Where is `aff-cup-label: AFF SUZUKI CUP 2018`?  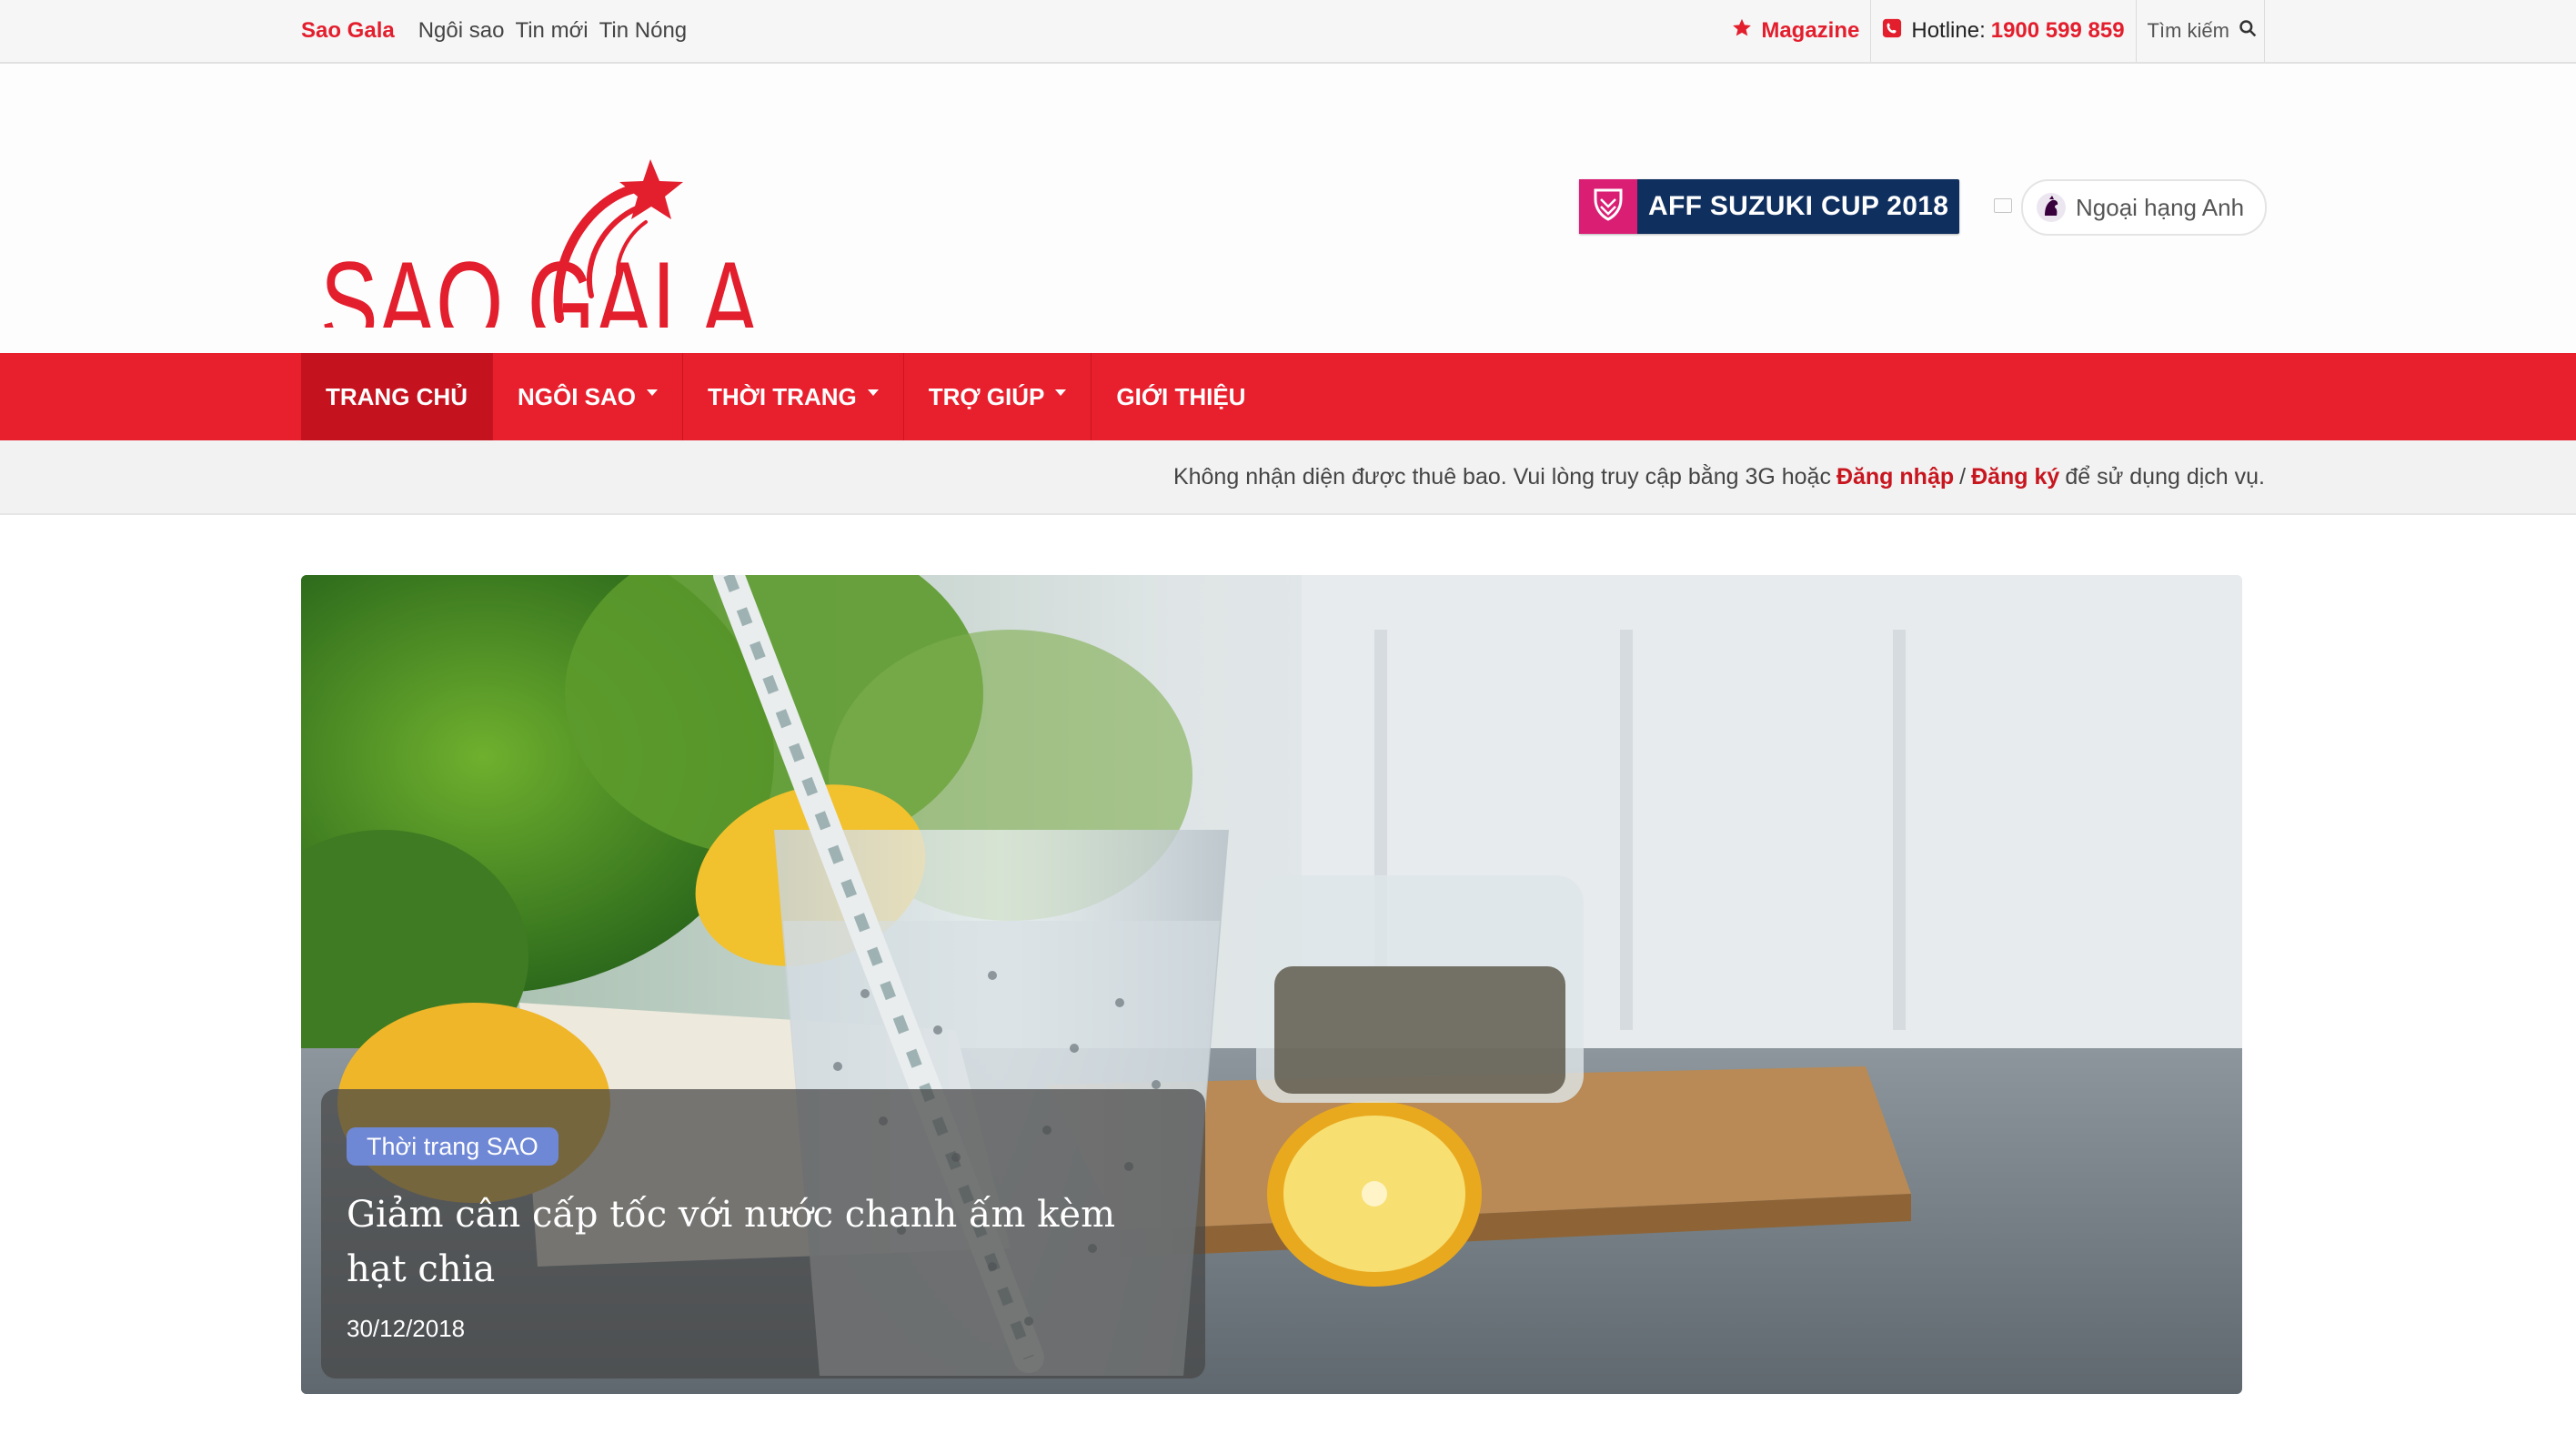
aff-cup-label: AFF SUZUKI CUP 2018 is located at coordinates (1798, 206).